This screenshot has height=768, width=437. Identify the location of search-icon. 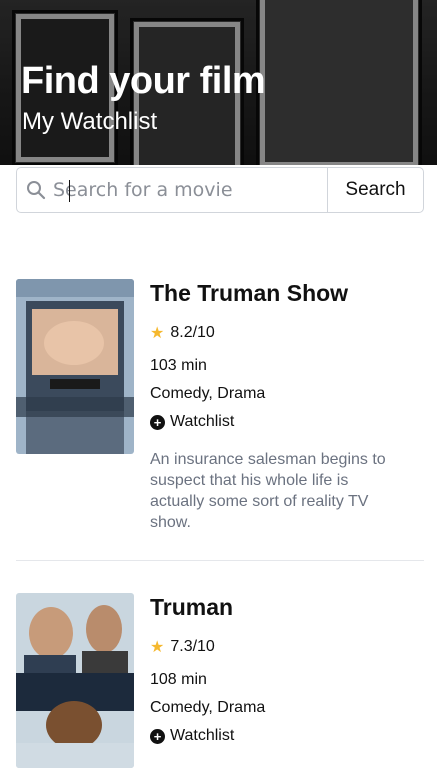
(36, 190).